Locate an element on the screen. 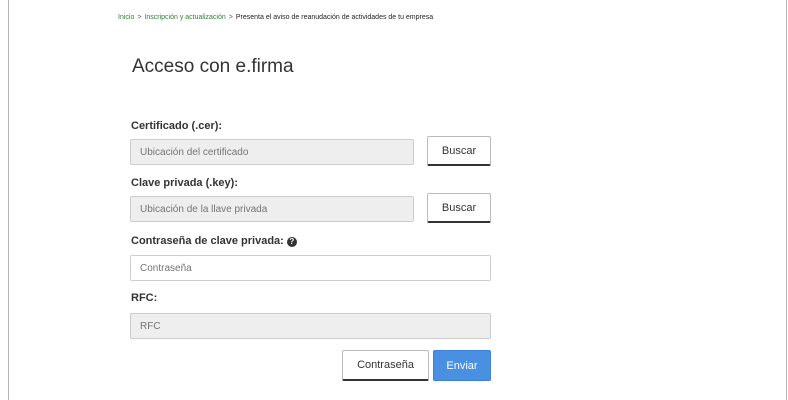 The image size is (788, 400). cert-browse-button: Buscar is located at coordinates (459, 151).